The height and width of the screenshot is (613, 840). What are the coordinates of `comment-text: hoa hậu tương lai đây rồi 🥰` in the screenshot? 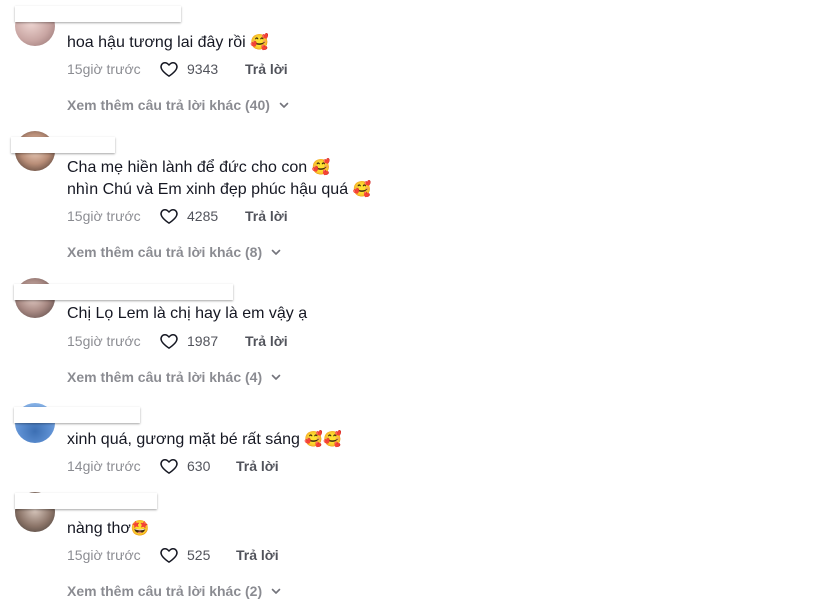 It's located at (168, 42).